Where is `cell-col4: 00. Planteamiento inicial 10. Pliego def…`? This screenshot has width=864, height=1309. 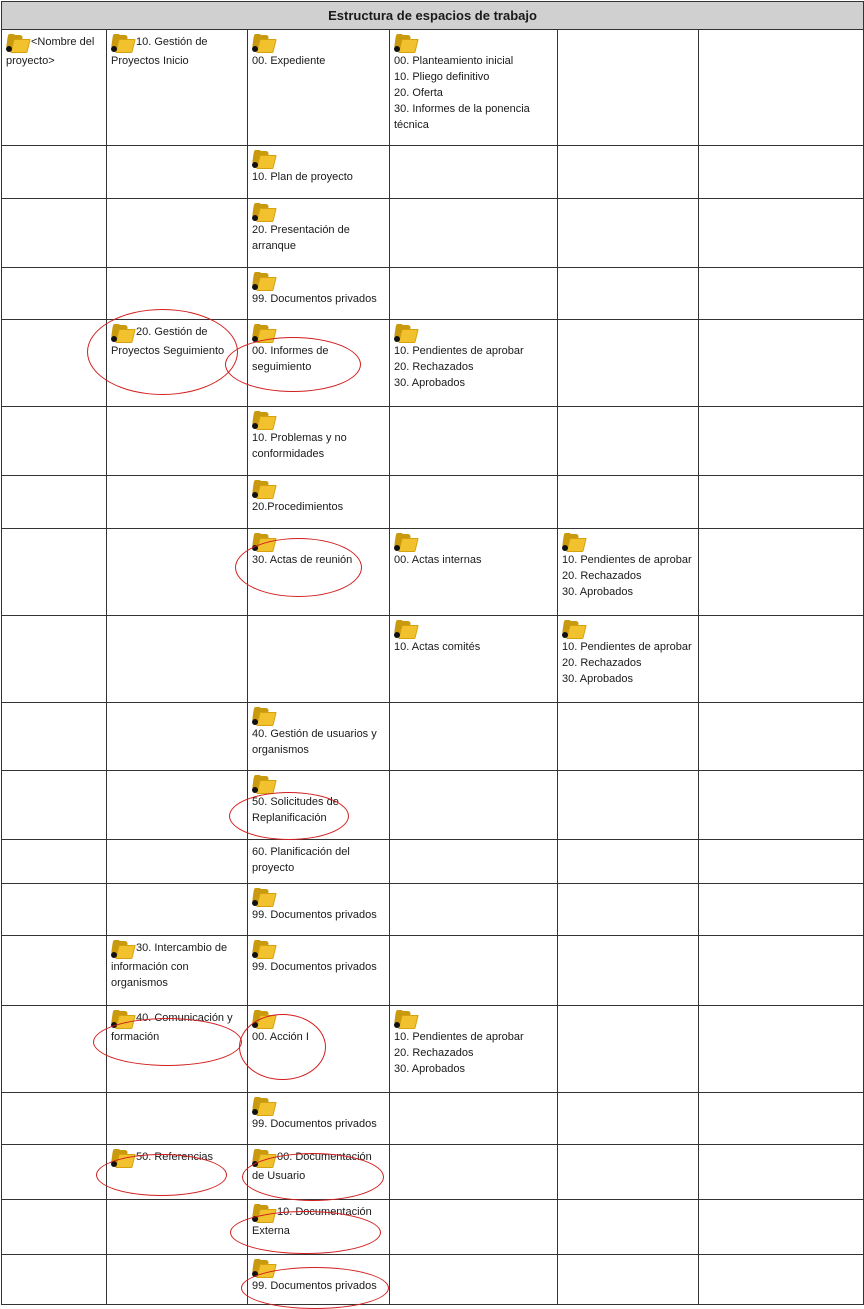
cell-col4: 00. Planteamiento inicial 10. Pliego def… is located at coordinates (473, 87).